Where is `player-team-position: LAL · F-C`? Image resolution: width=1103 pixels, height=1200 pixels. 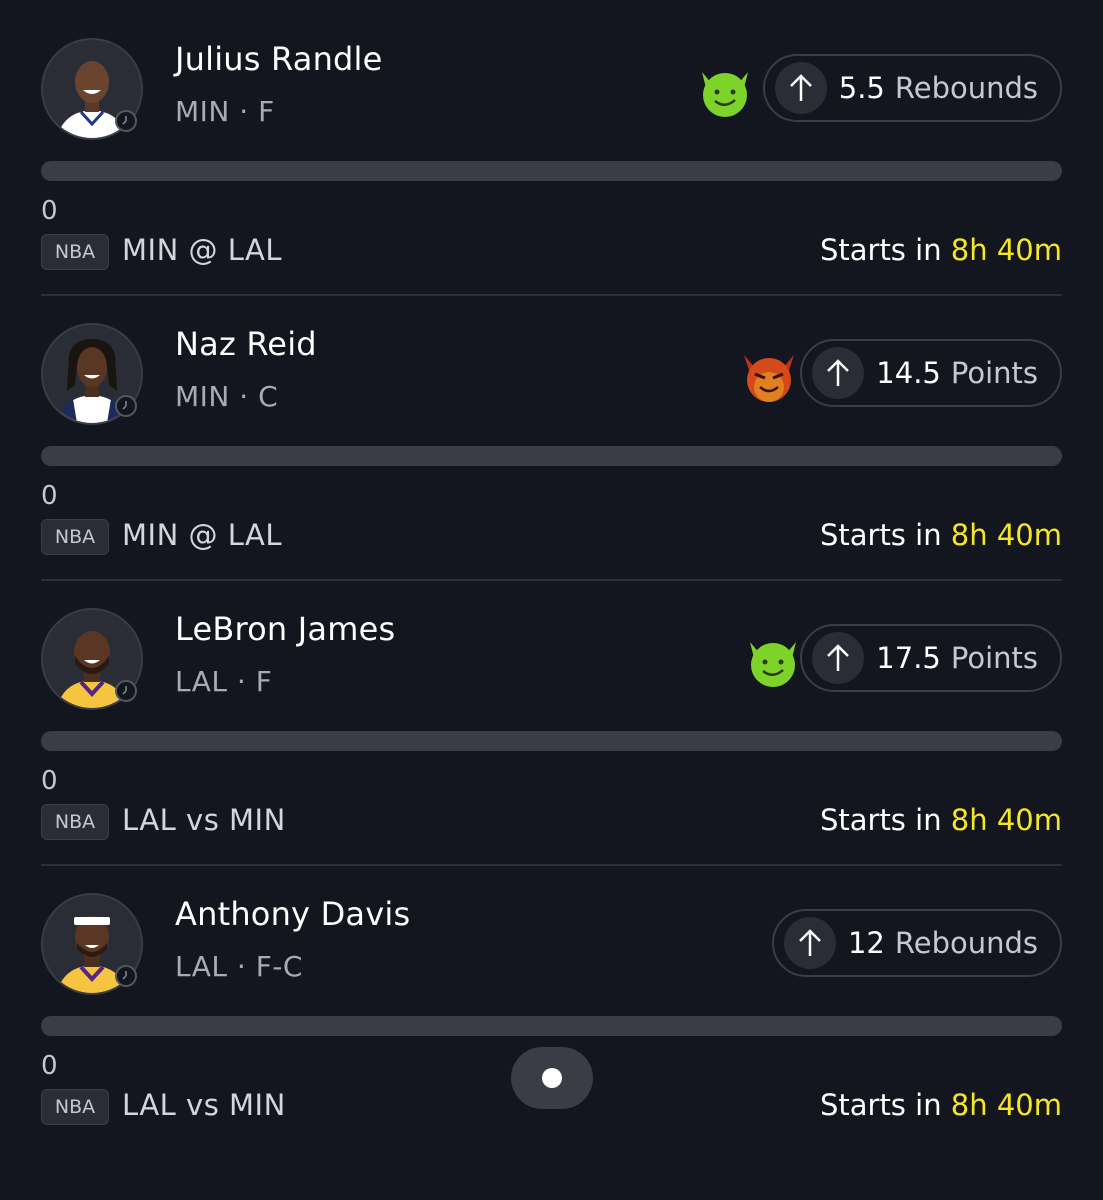
player-team-position: LAL · F-C is located at coordinates (239, 966).